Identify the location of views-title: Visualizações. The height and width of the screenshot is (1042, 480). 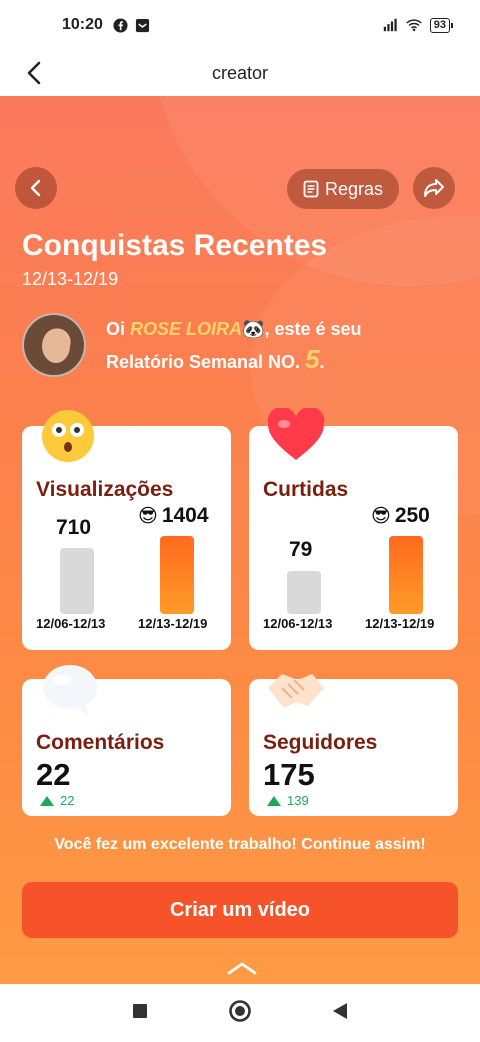
(105, 489).